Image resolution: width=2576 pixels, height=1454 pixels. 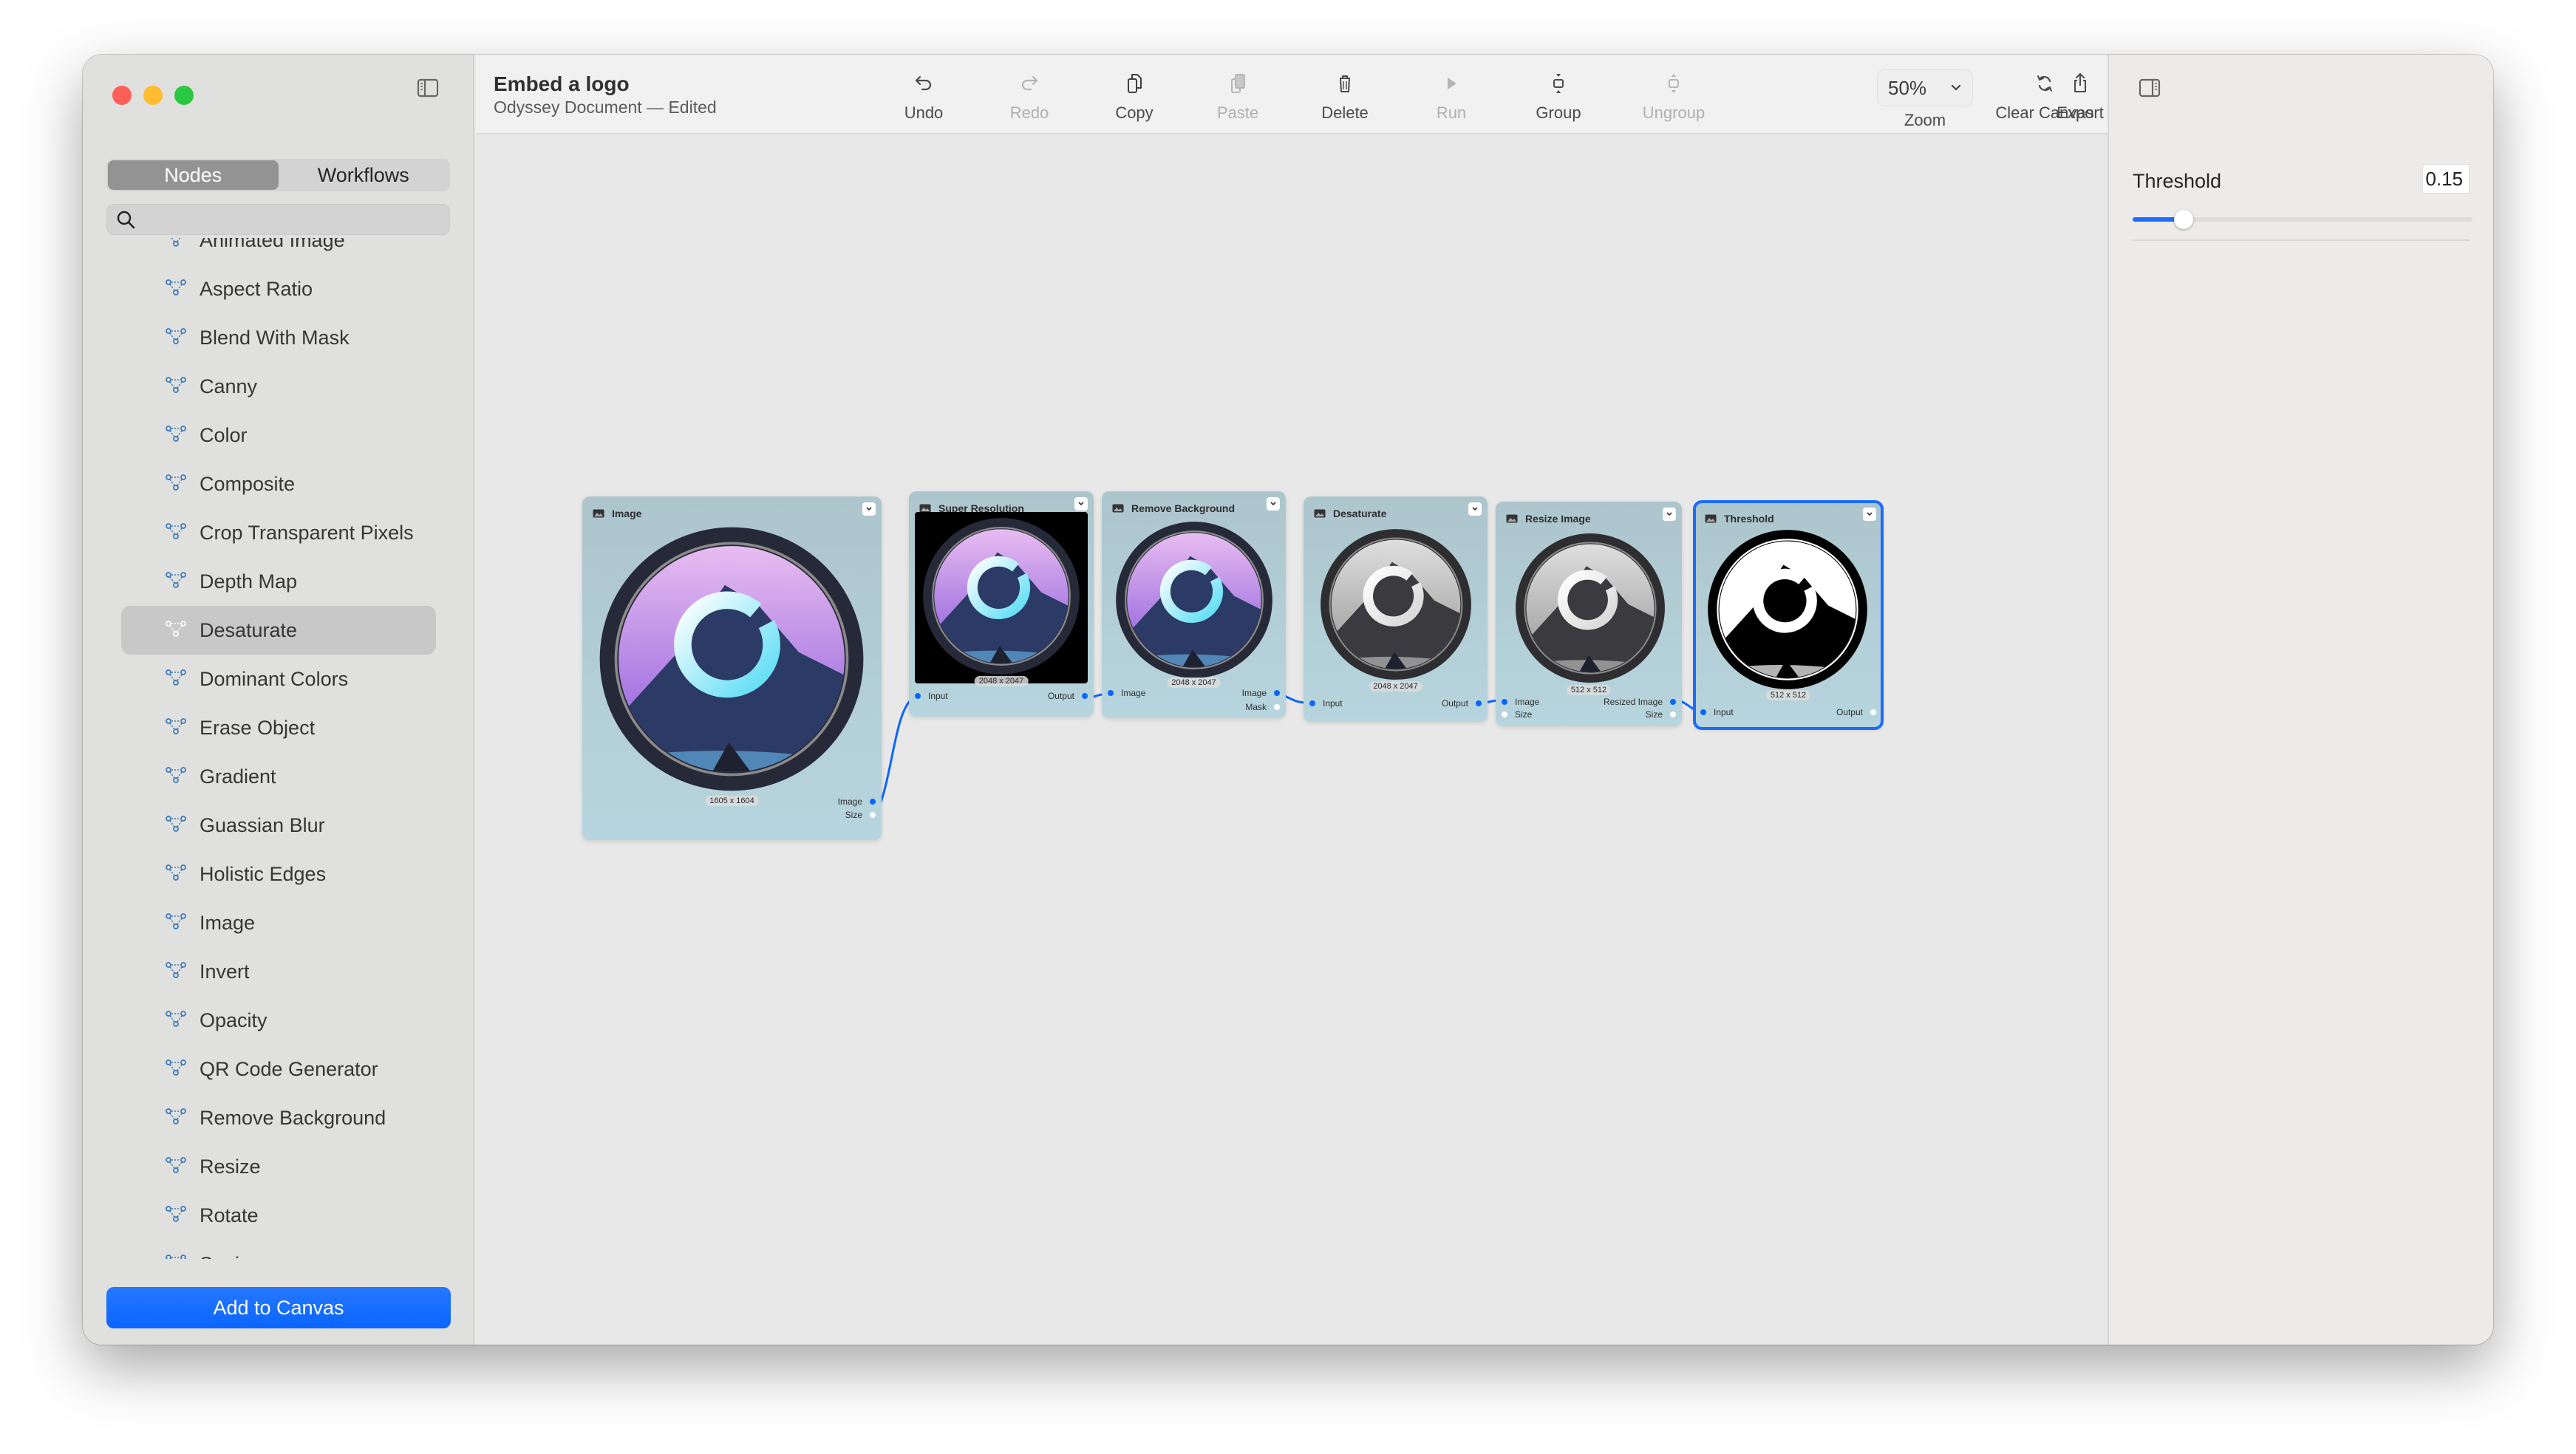 I want to click on sidebar-item-resize: Resize, so click(x=278, y=1166).